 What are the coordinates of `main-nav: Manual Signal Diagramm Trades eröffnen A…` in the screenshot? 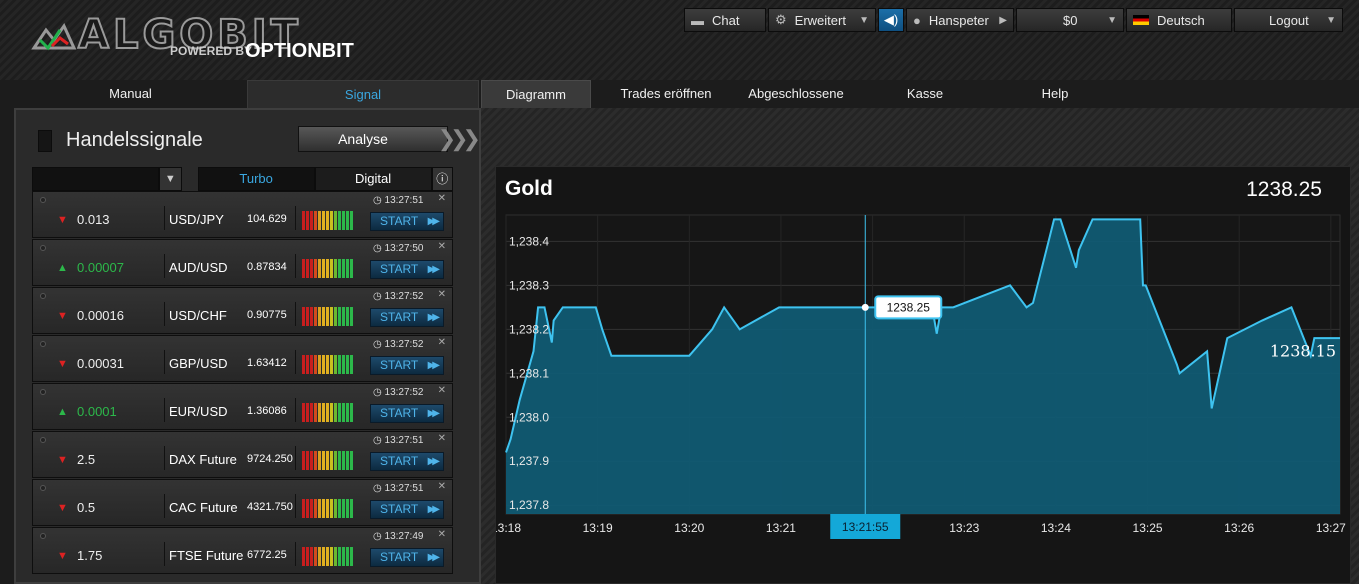 It's located at (679, 94).